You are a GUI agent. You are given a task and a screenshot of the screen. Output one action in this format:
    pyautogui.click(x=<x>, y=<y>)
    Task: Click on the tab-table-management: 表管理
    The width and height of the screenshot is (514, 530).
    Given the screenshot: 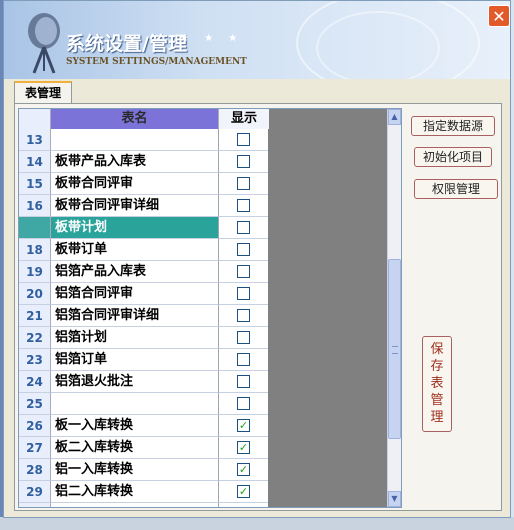 What is the action you would take?
    pyautogui.click(x=43, y=92)
    